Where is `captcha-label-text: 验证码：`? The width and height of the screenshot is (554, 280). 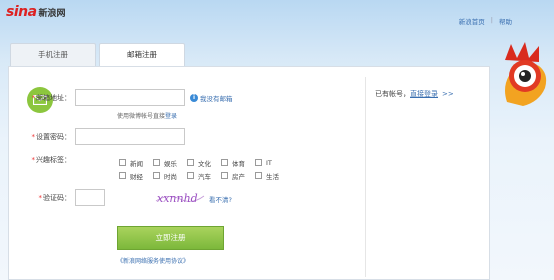 captcha-label-text: 验证码： is located at coordinates (57, 197).